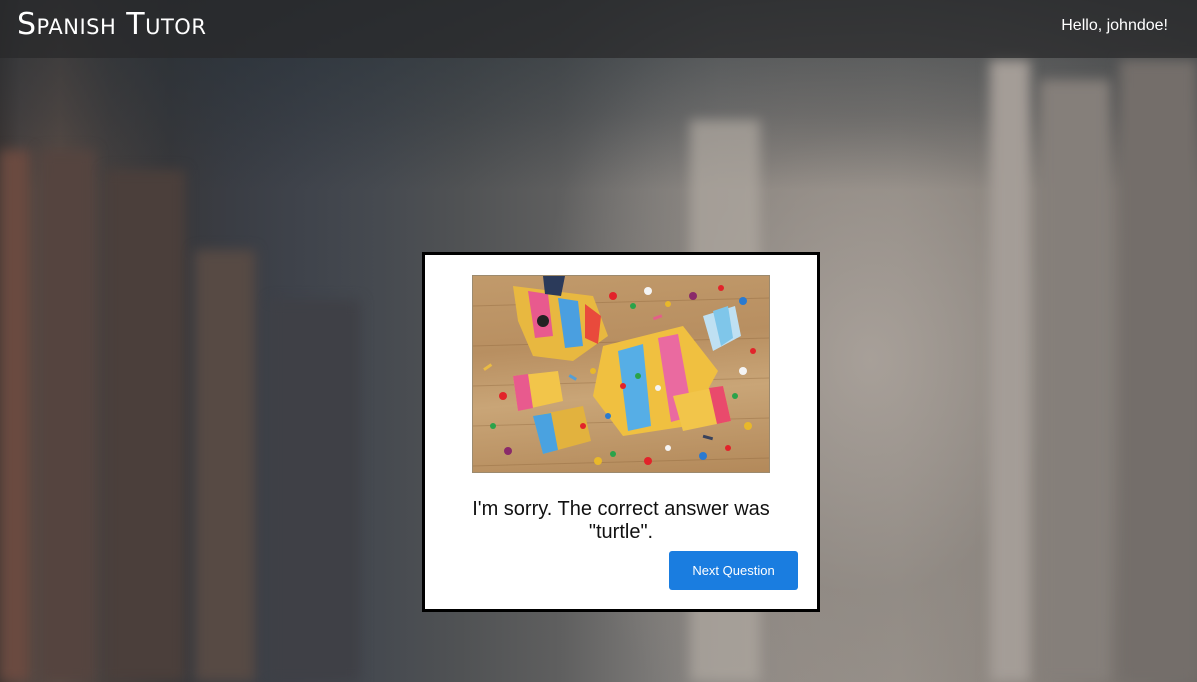  Describe the element at coordinates (111, 25) in the screenshot. I see `app-brand: Spanish Tutor` at that location.